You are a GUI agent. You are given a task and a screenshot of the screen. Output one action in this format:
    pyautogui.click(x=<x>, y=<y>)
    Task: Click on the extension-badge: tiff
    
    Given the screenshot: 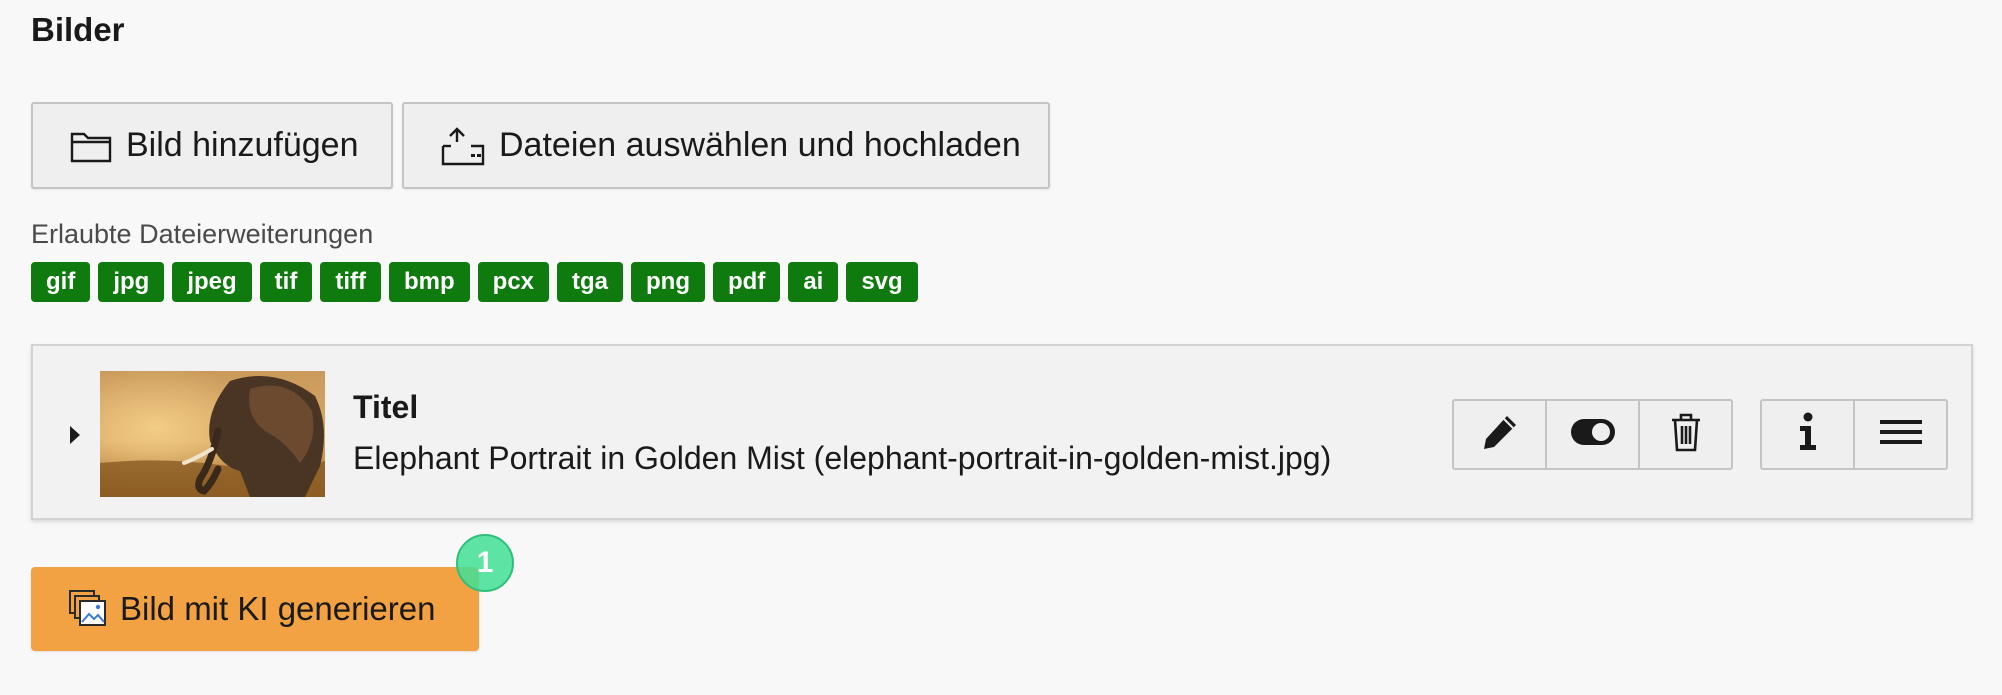 What is the action you would take?
    pyautogui.click(x=350, y=282)
    